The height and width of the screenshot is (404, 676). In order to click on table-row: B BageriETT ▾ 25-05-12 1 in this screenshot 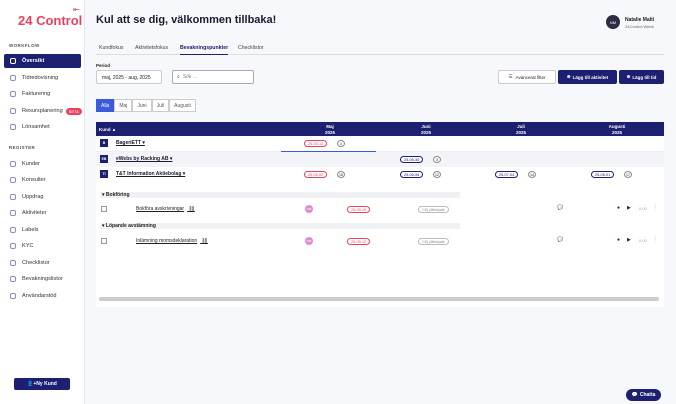, I will do `click(380, 143)`.